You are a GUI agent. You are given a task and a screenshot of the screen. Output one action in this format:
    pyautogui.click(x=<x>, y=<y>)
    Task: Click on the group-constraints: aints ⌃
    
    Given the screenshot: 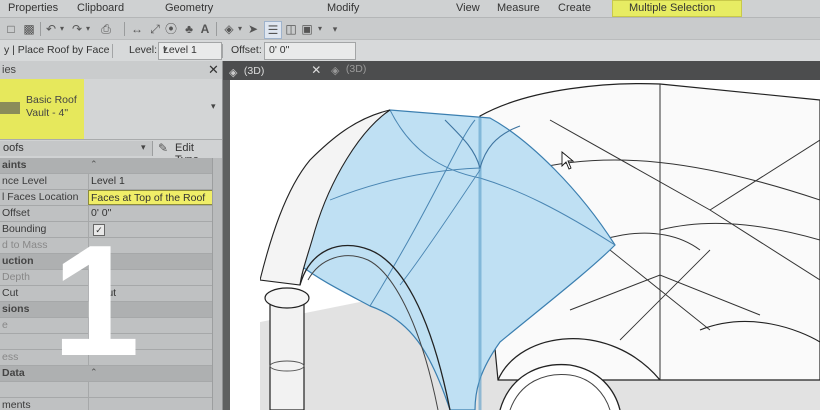 What is the action you would take?
    pyautogui.click(x=106, y=166)
    